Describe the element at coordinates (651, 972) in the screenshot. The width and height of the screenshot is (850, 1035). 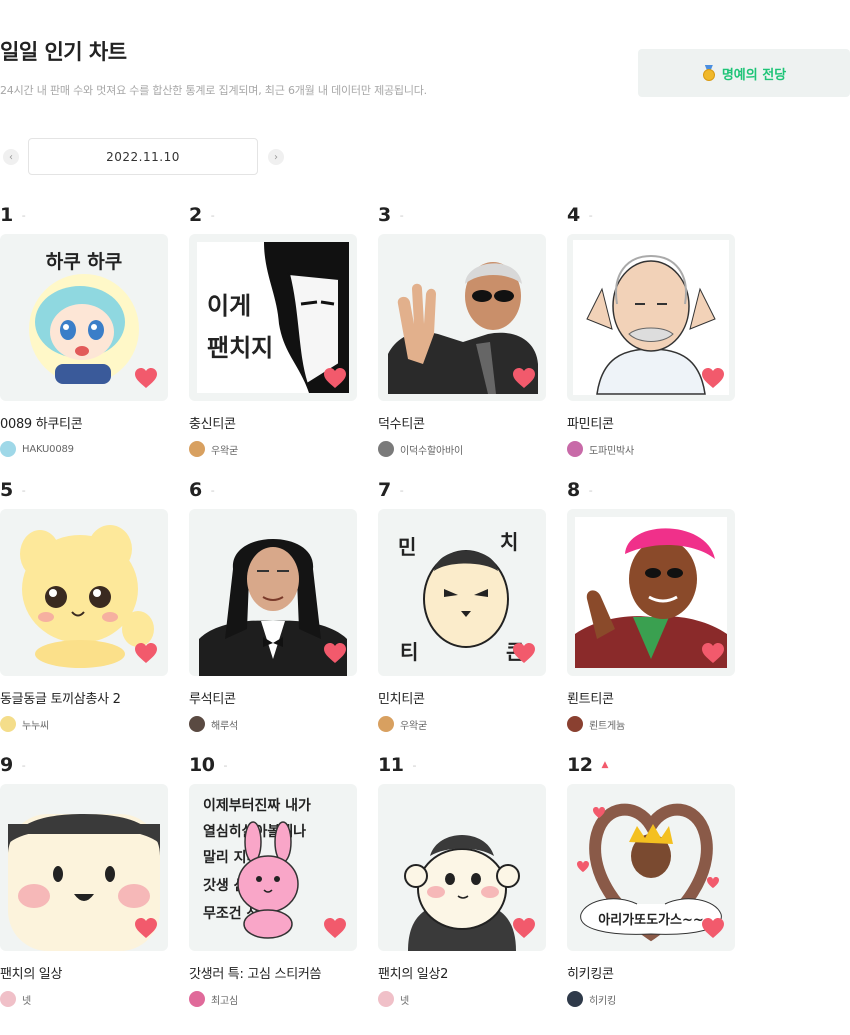
I see `sticker-title: 히키킹콘` at that location.